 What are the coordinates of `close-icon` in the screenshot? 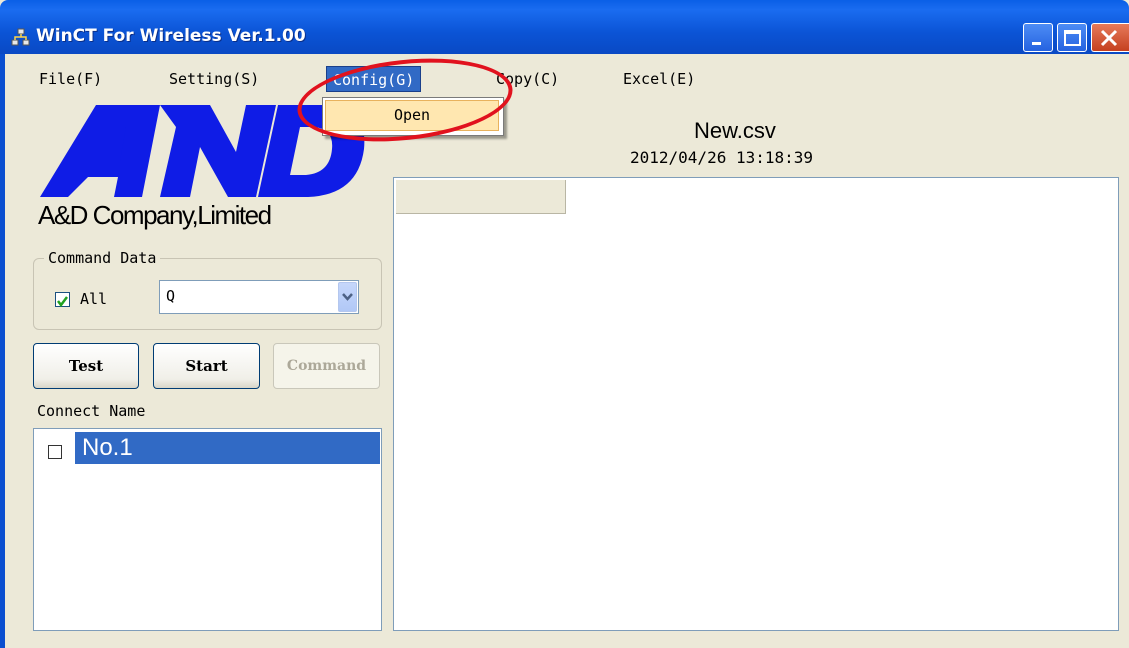 It's located at (1109, 38).